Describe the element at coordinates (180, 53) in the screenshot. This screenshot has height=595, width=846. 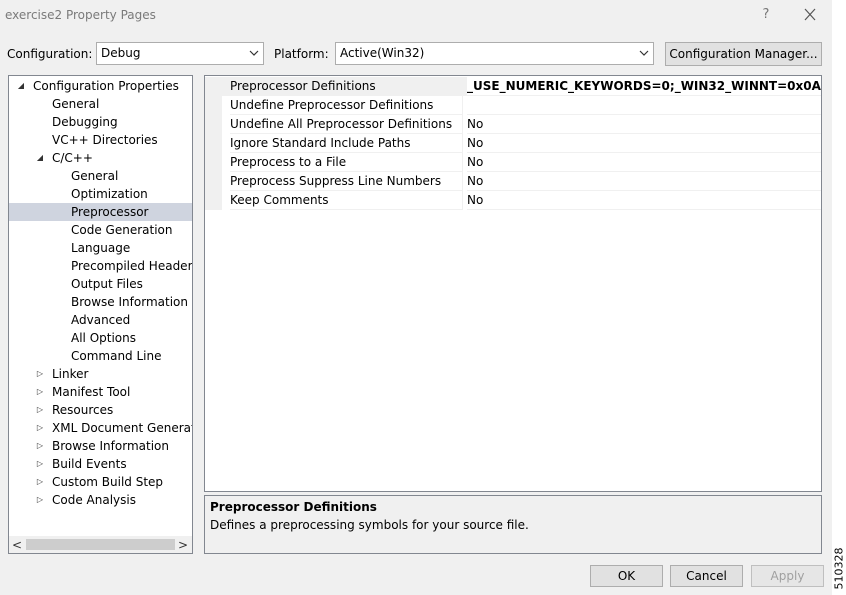
I see `configuration-dropdown: Debug` at that location.